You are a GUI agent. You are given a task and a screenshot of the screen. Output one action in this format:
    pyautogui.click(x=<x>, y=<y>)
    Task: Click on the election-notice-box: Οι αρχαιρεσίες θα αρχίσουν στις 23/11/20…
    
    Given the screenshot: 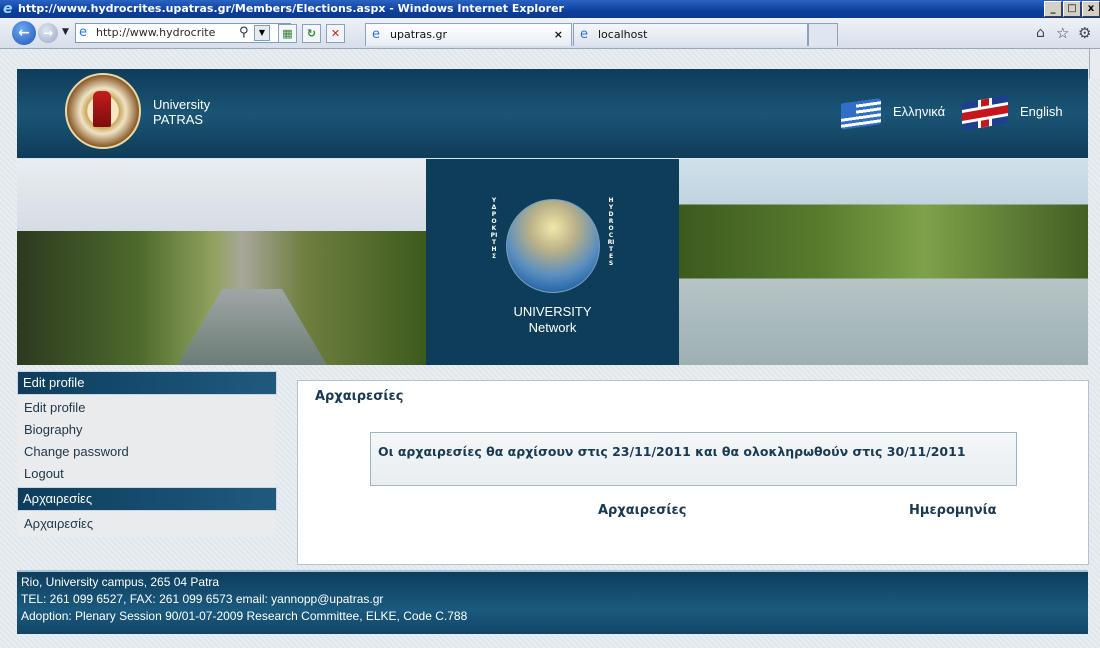 What is the action you would take?
    pyautogui.click(x=693, y=459)
    